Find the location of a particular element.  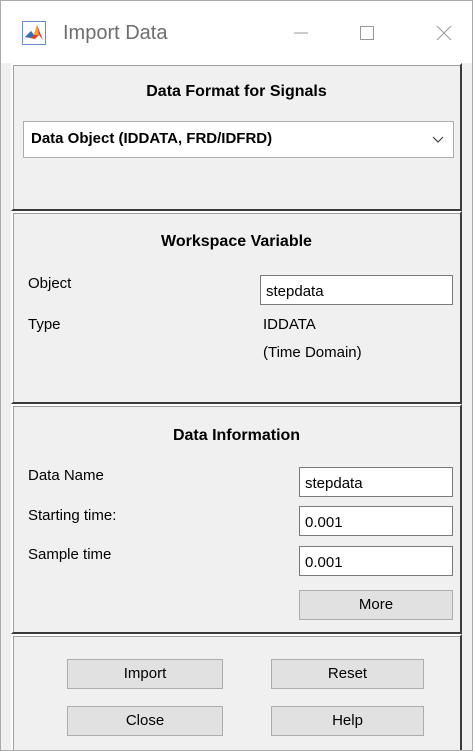

import-button: Import is located at coordinates (145, 674).